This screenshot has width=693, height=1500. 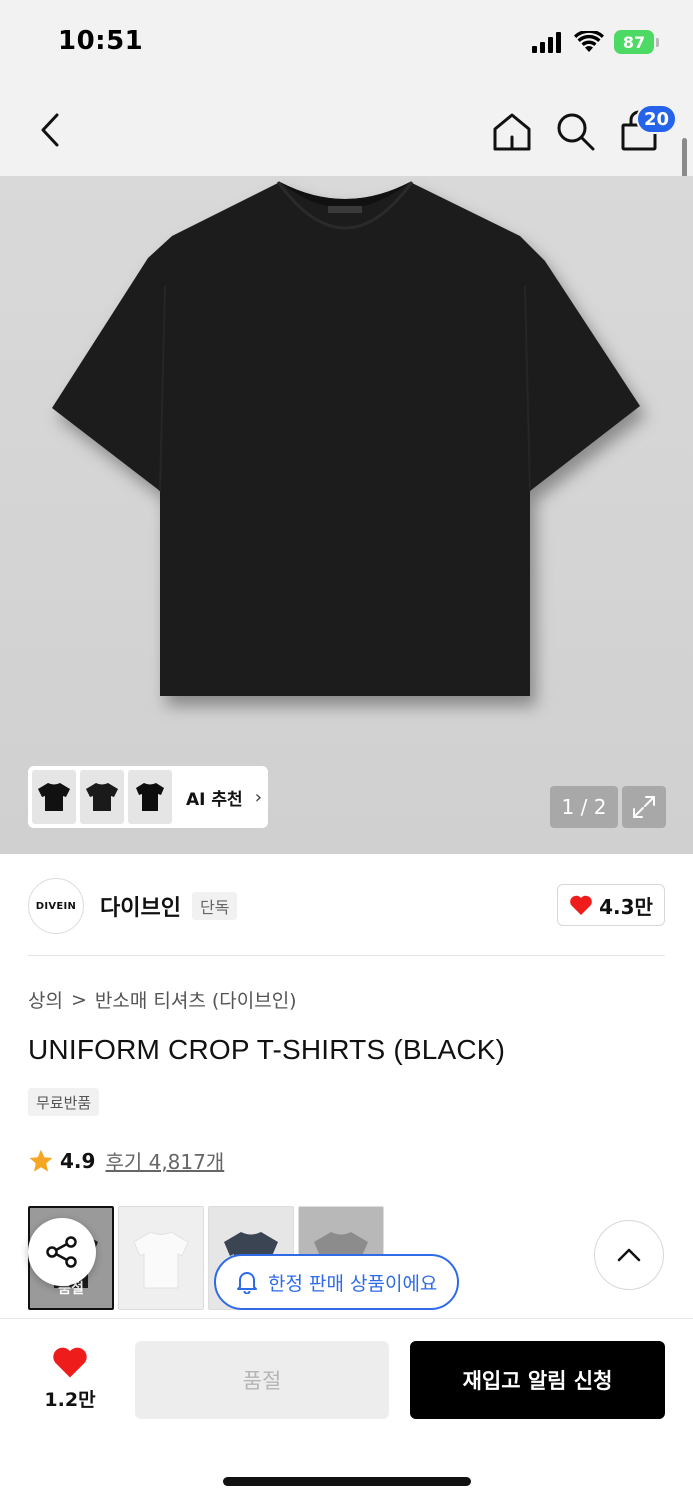 I want to click on limited-sale-notice: 한정 판매 상품이에요, so click(x=337, y=1282).